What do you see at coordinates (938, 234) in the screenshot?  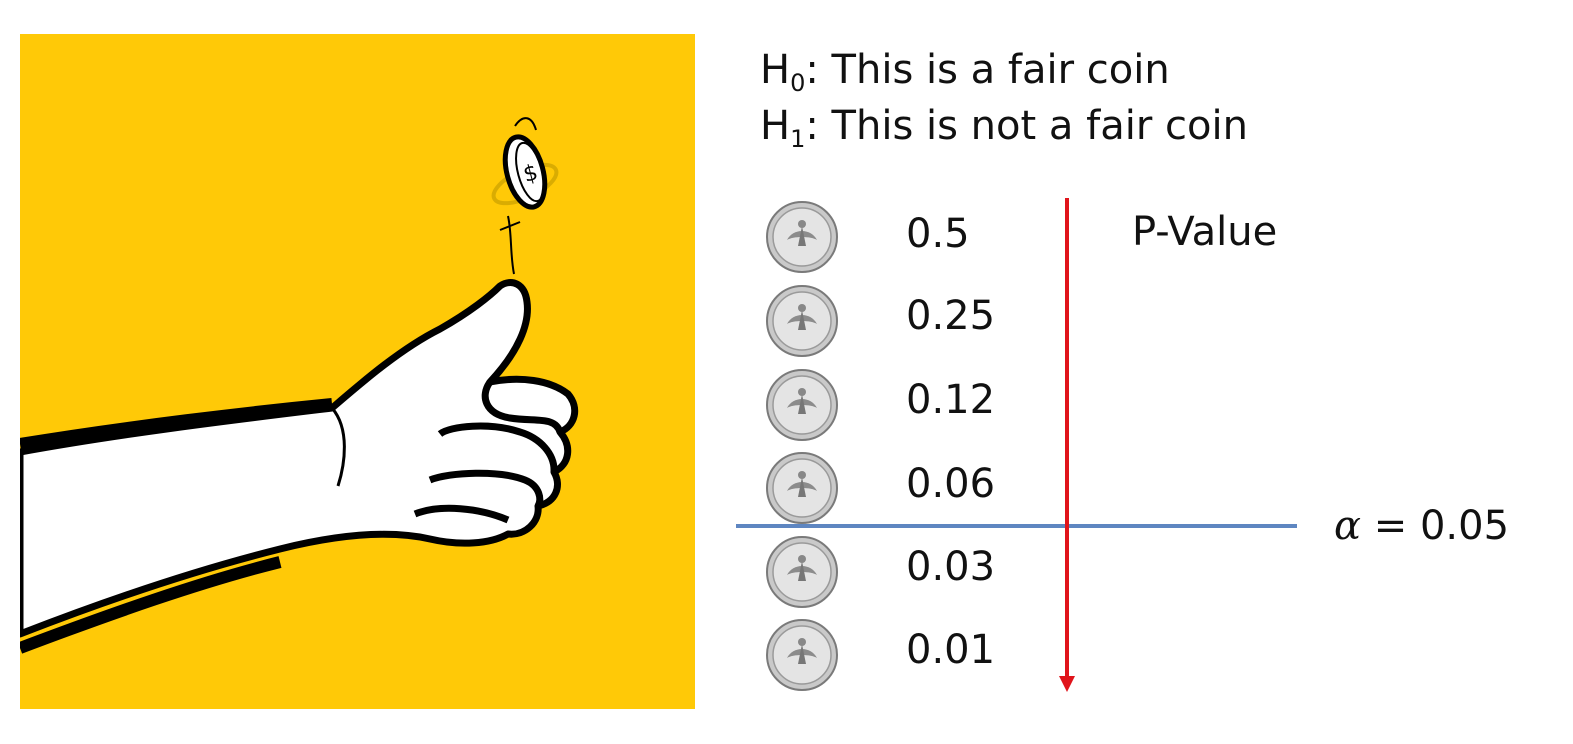 I see `p-value-0: 0.5` at bounding box center [938, 234].